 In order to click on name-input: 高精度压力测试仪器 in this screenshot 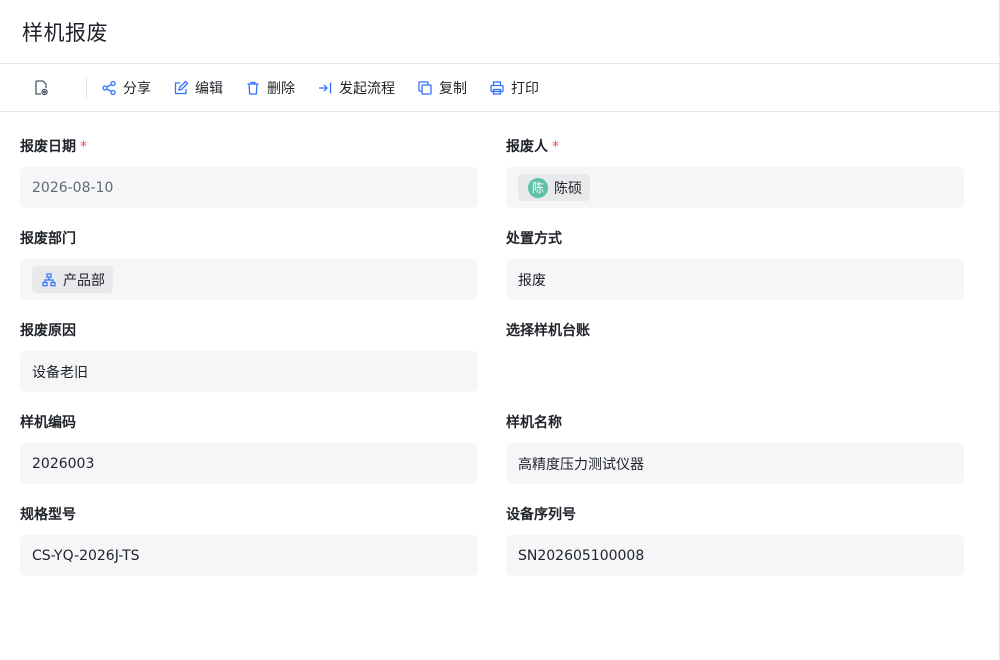, I will do `click(735, 463)`.